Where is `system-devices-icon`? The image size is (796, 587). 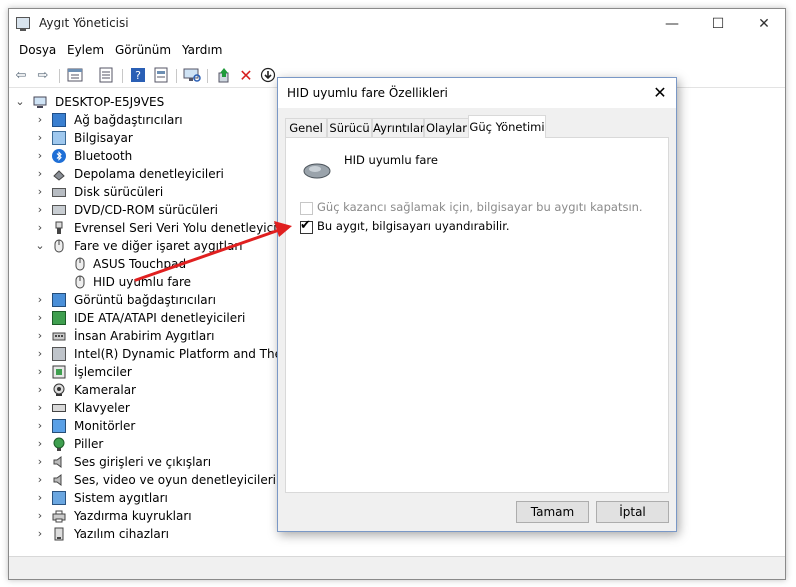 system-devices-icon is located at coordinates (59, 498).